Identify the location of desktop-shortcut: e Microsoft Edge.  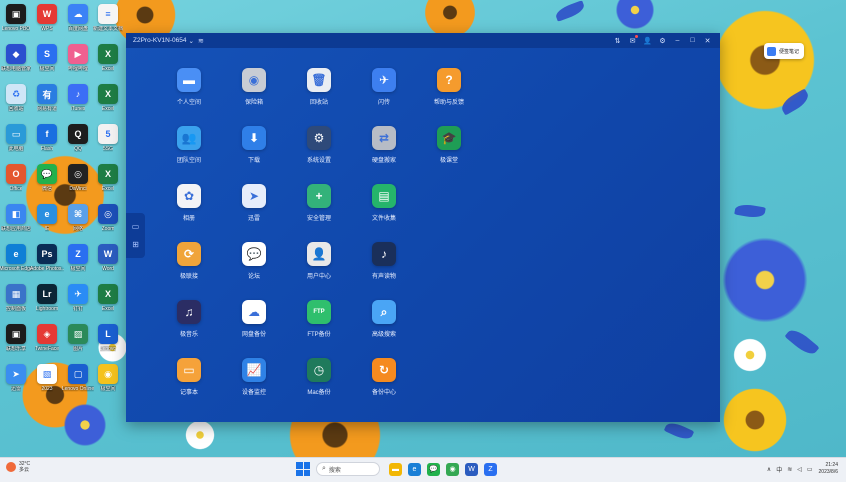
(16, 258).